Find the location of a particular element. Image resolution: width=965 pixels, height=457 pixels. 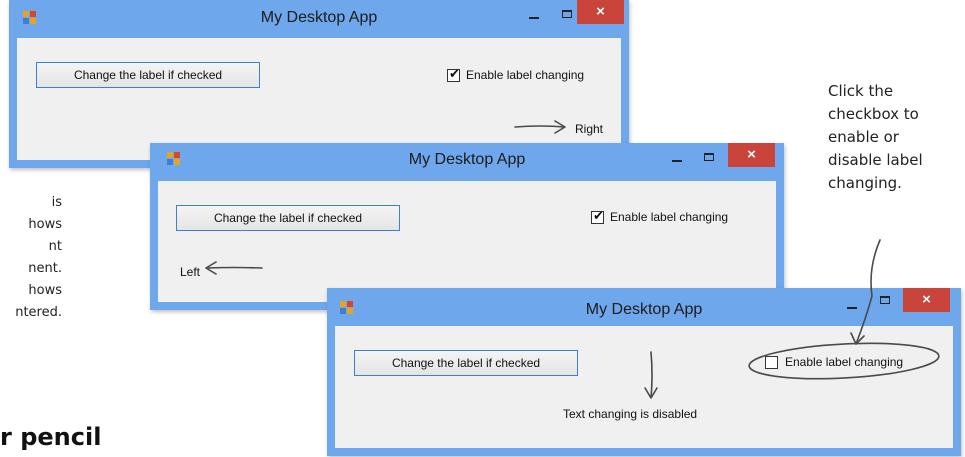

checkbox-highlight-ellipse is located at coordinates (844, 361).